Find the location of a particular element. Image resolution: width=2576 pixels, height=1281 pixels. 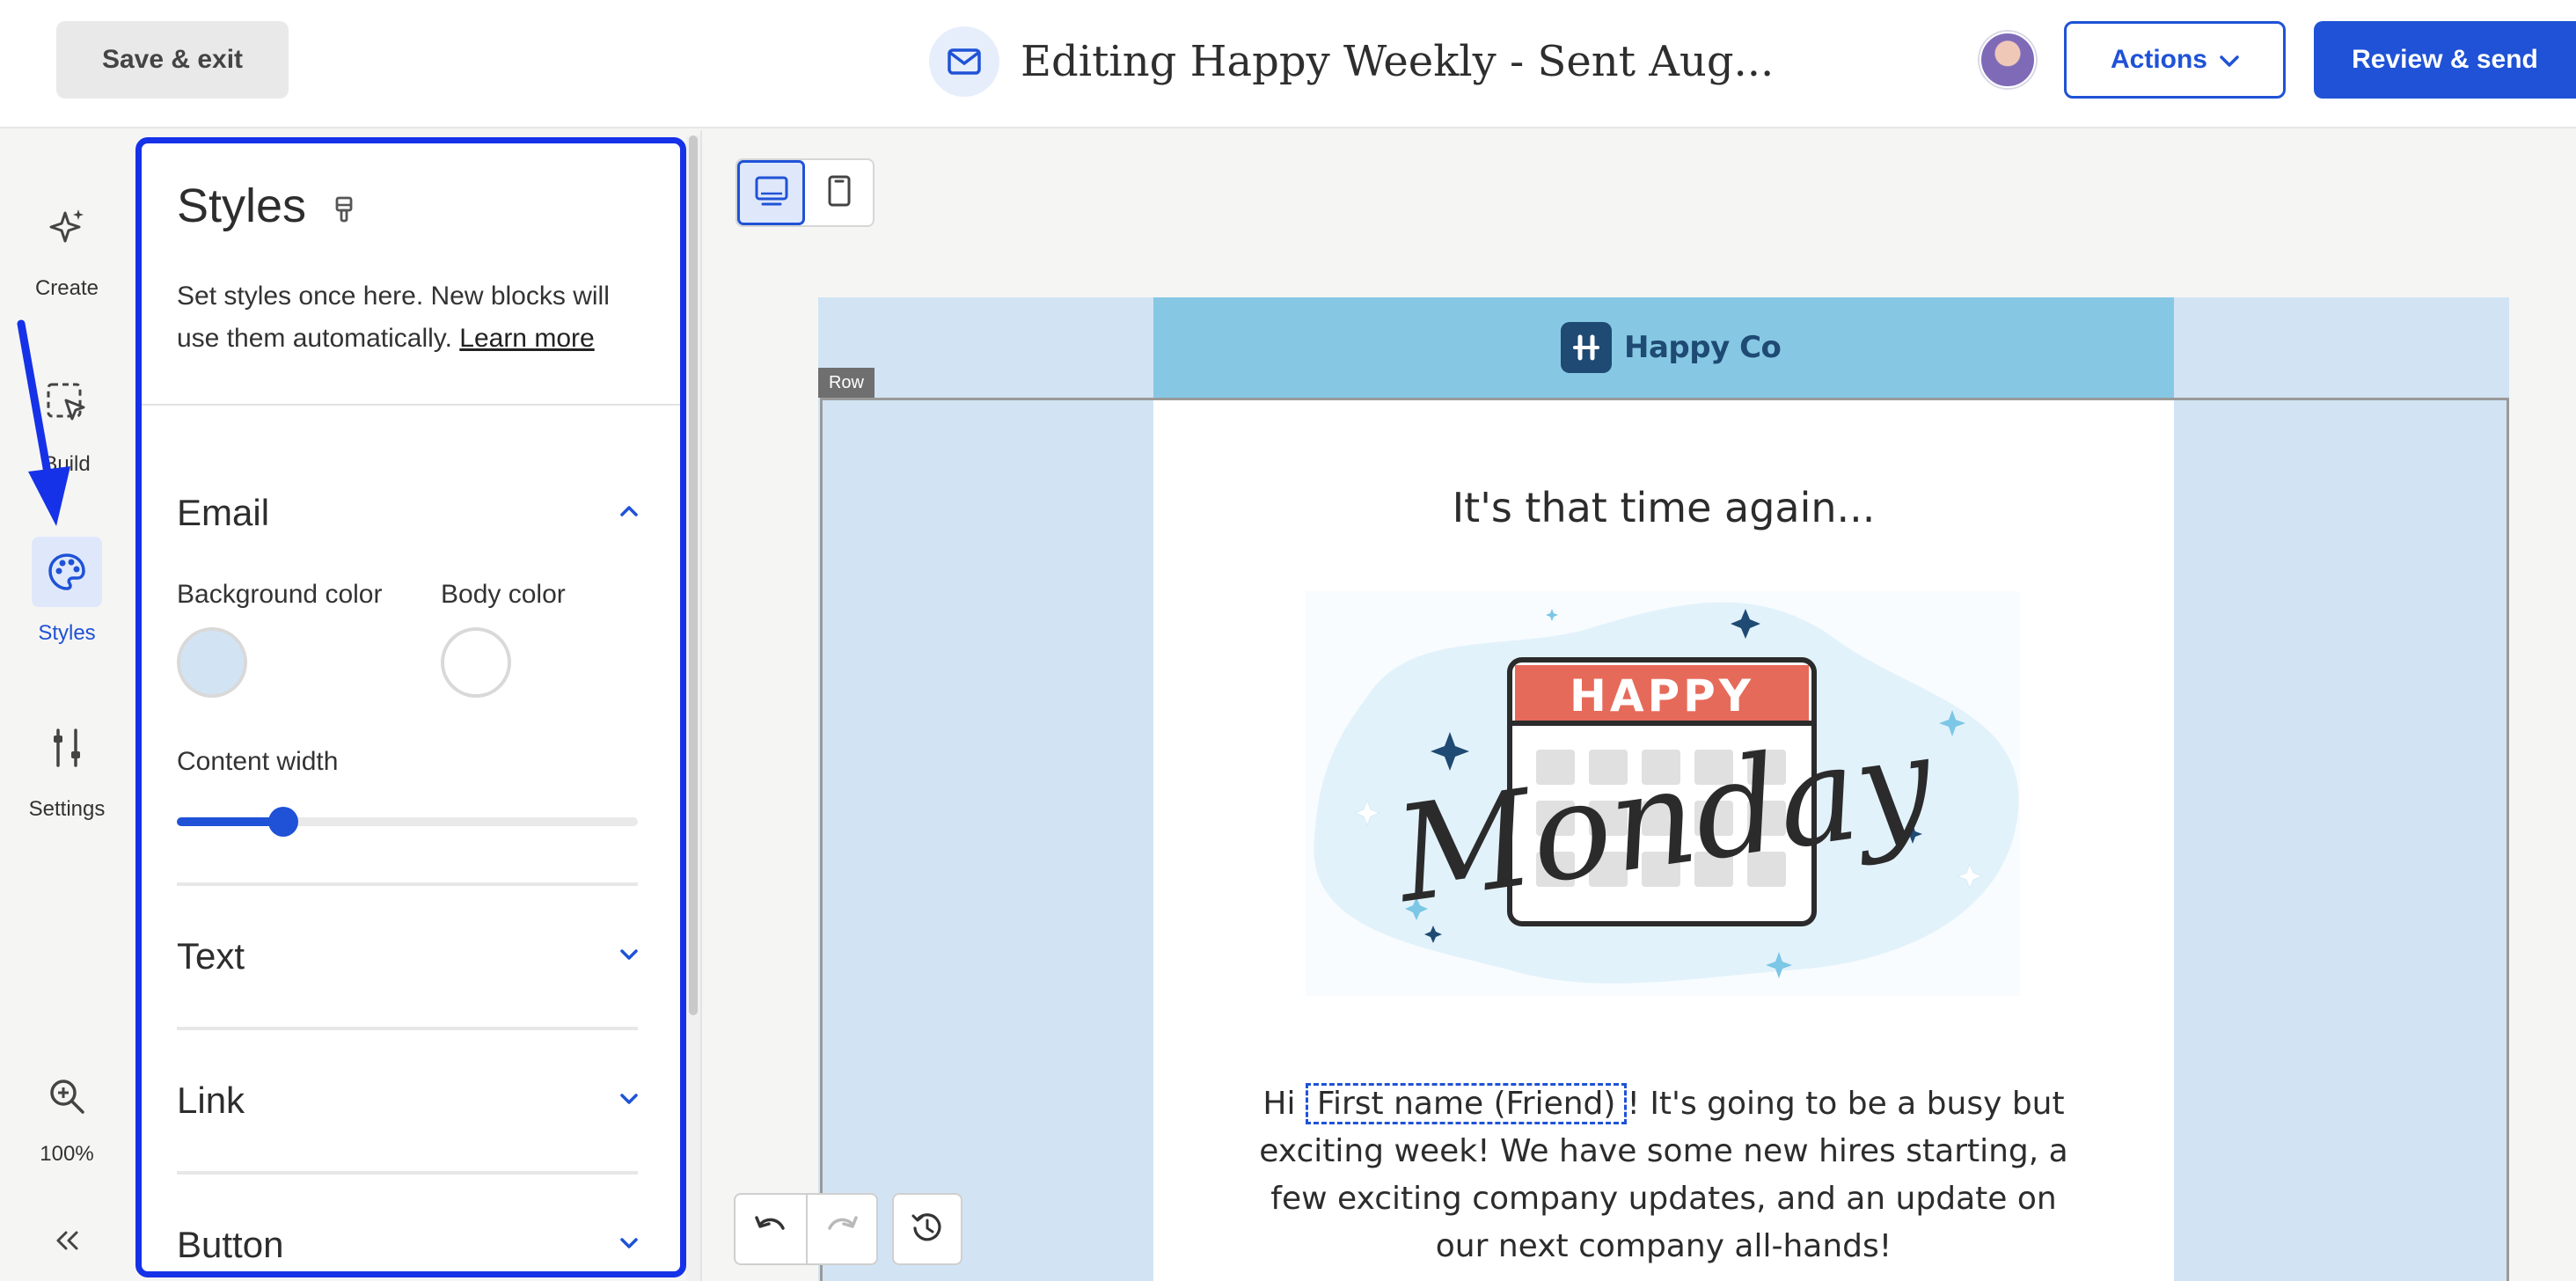

body-color-swatch is located at coordinates (476, 662).